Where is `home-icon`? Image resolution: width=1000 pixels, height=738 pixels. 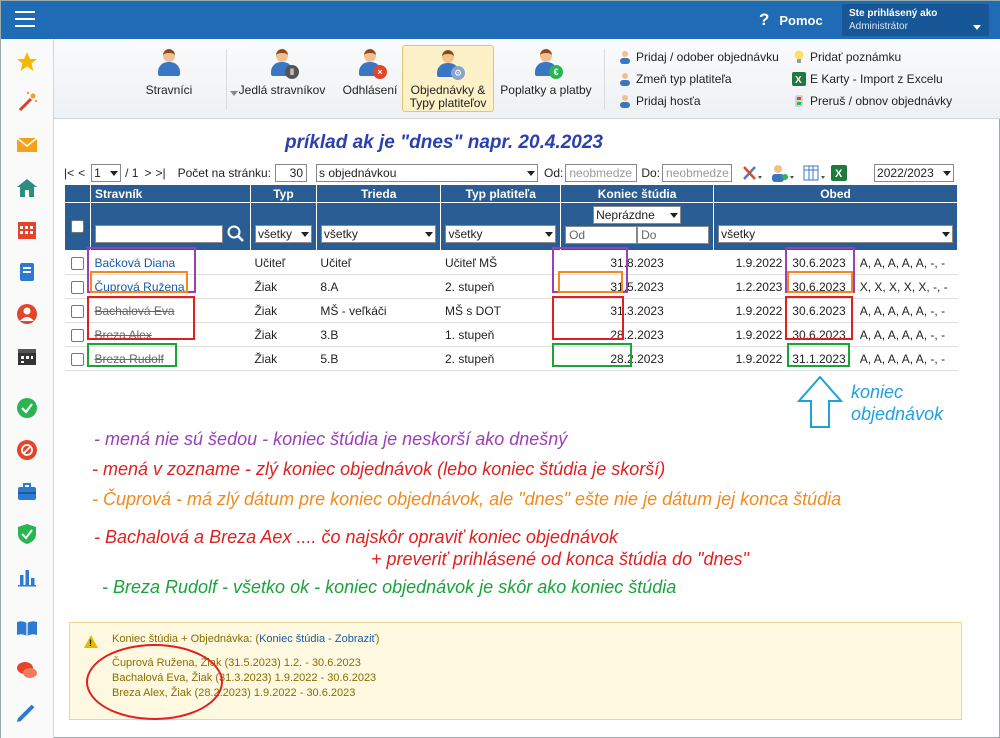 home-icon is located at coordinates (27, 188).